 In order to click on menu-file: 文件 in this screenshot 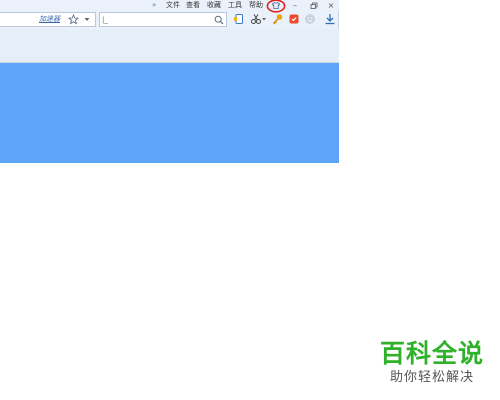, I will do `click(173, 5)`.